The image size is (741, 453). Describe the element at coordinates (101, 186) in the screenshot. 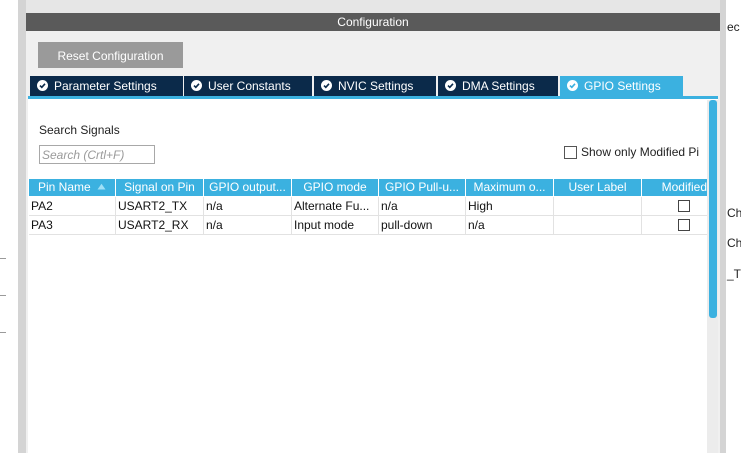

I see `sort-ascending-icon` at that location.